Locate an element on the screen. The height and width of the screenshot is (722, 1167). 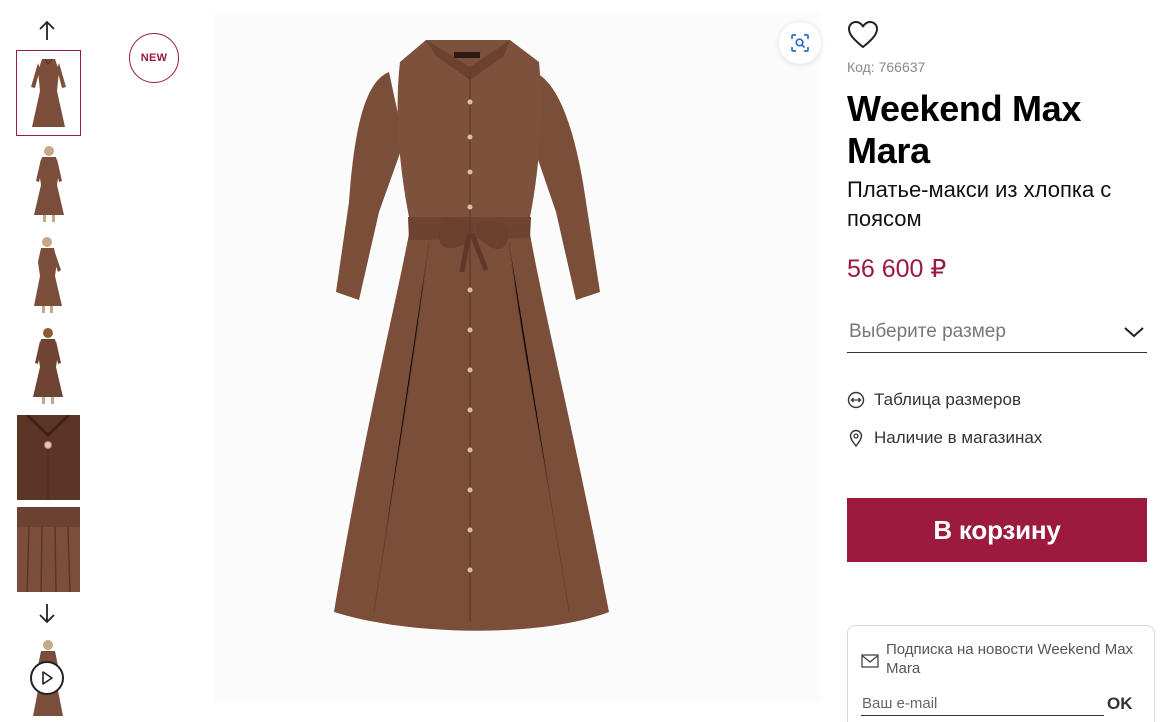
subscribe-box: Подписка на новости Weekend Max Mara OK is located at coordinates (1001, 673).